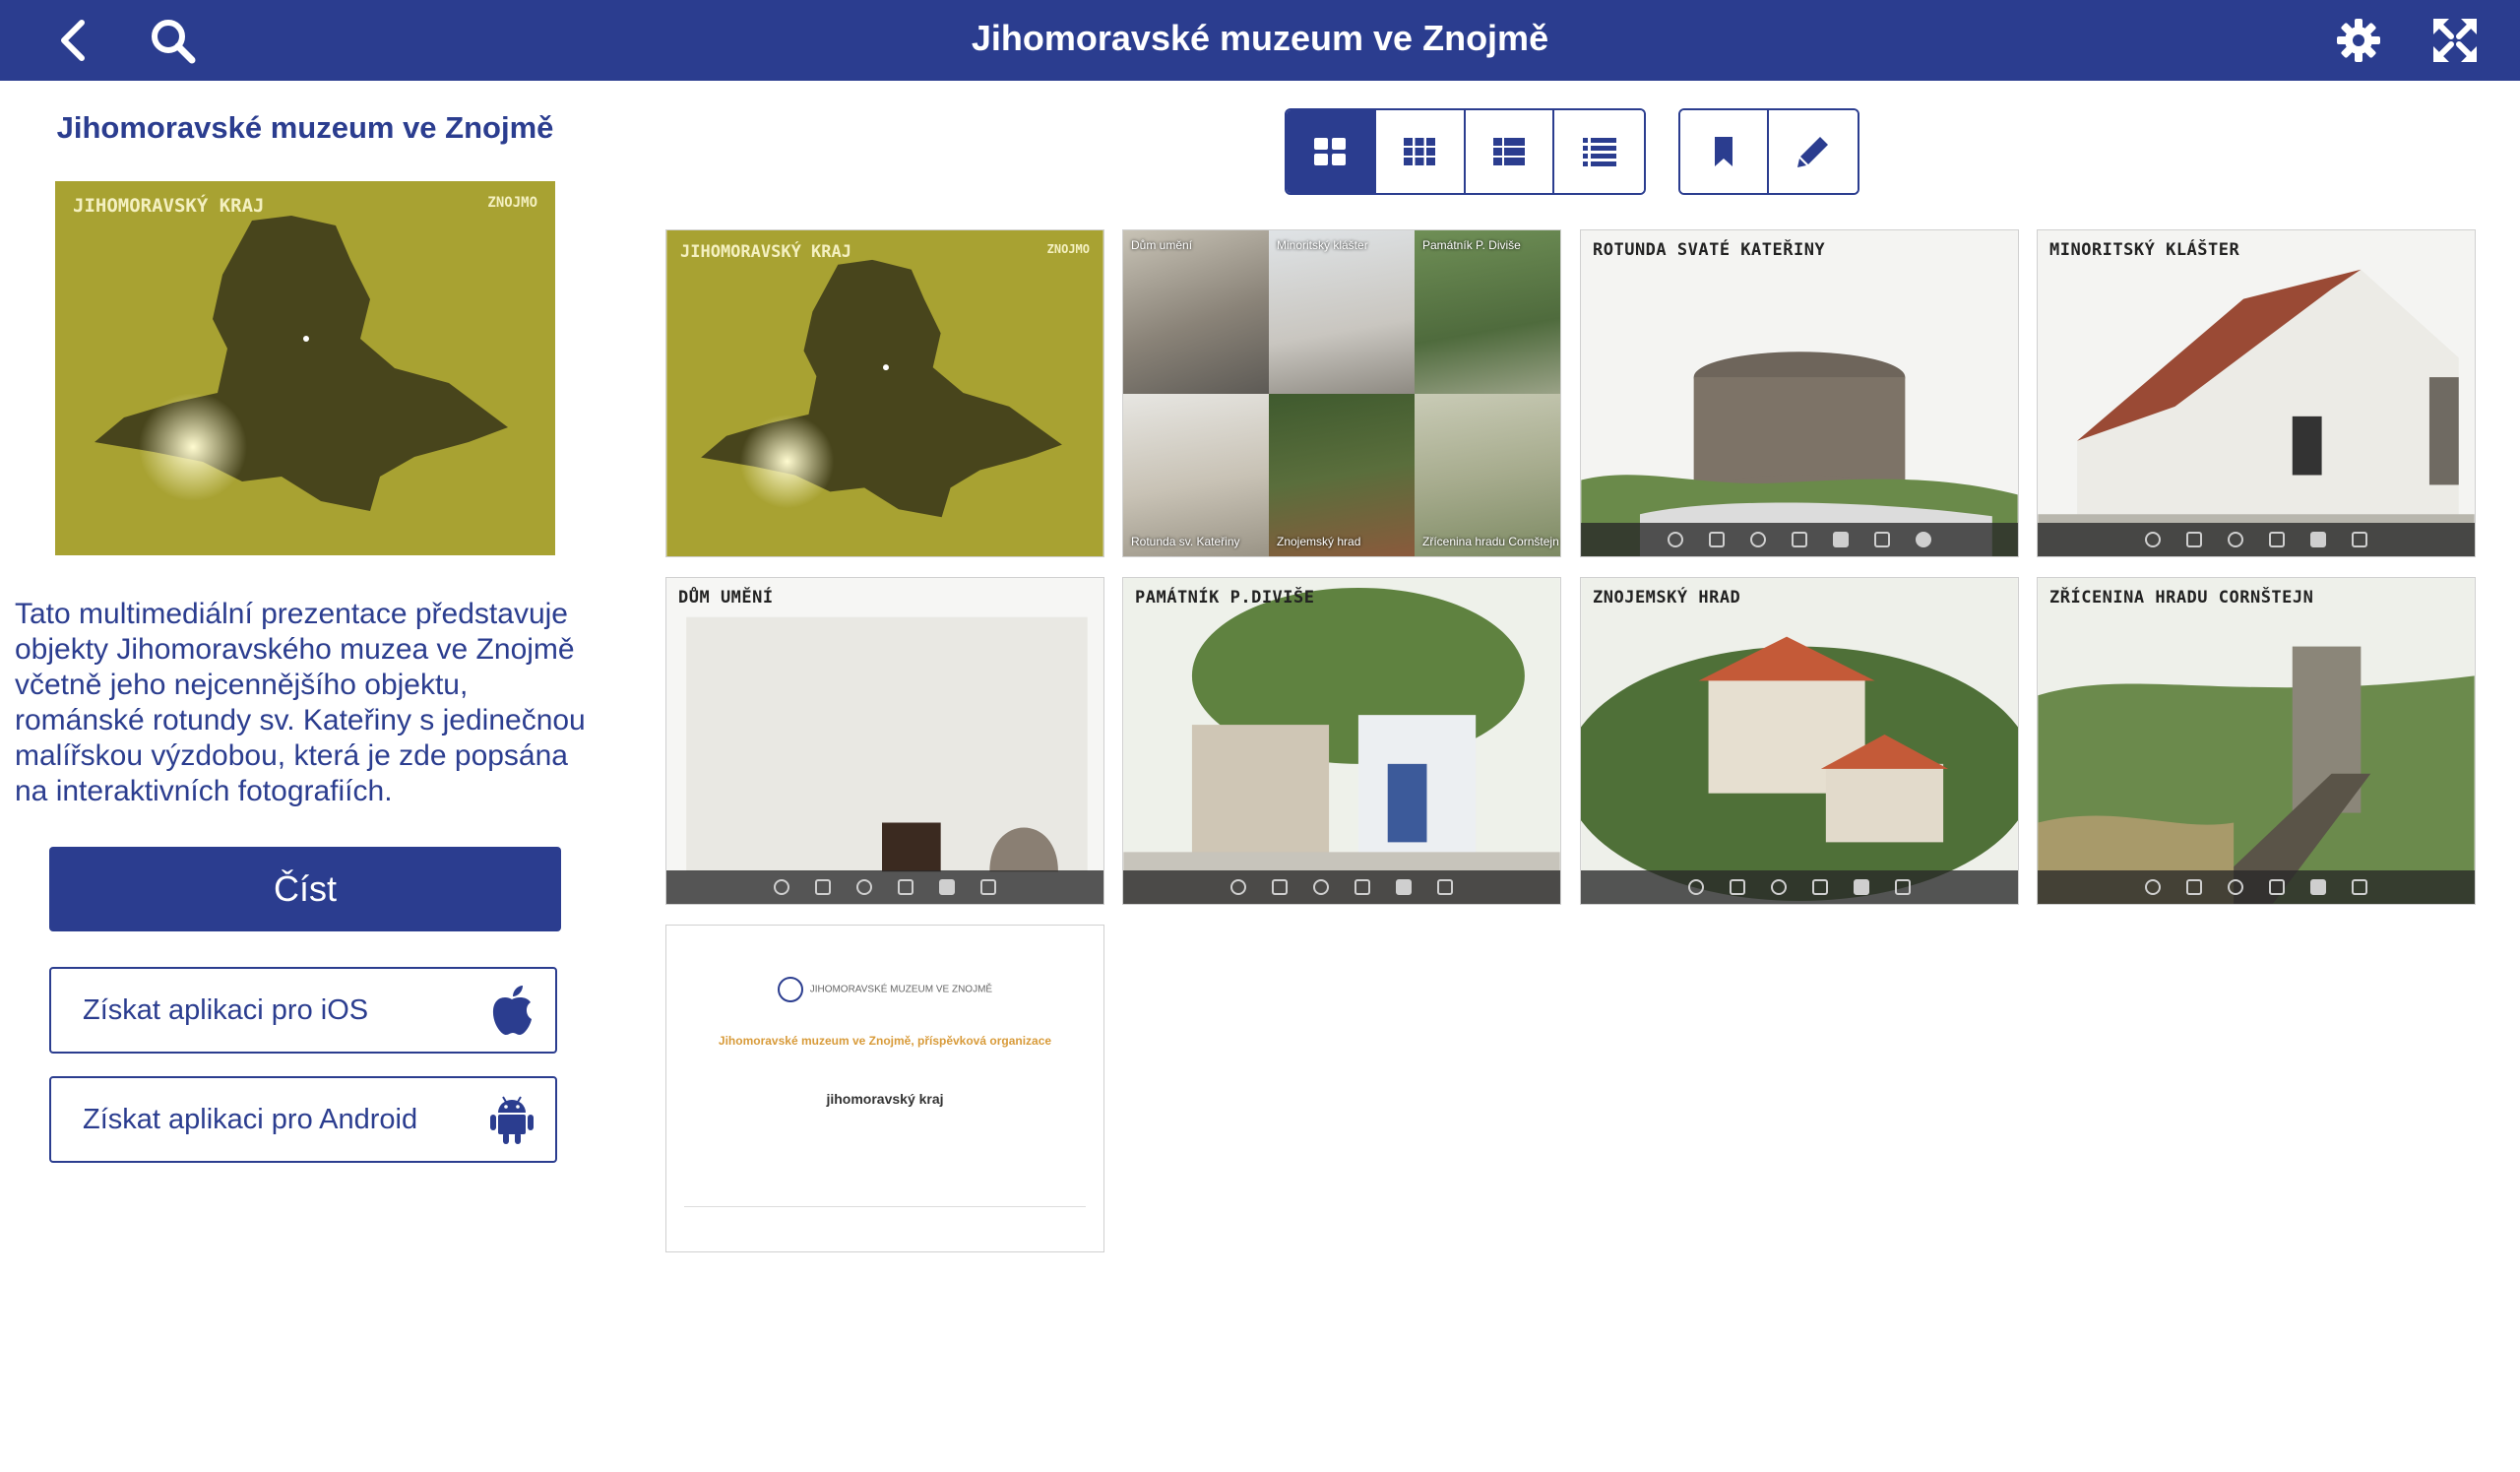 Image resolution: width=2520 pixels, height=1472 pixels. Describe the element at coordinates (169, 206) in the screenshot. I see `map-region-label: JIHOMORAVSKÝ KRAJ` at that location.